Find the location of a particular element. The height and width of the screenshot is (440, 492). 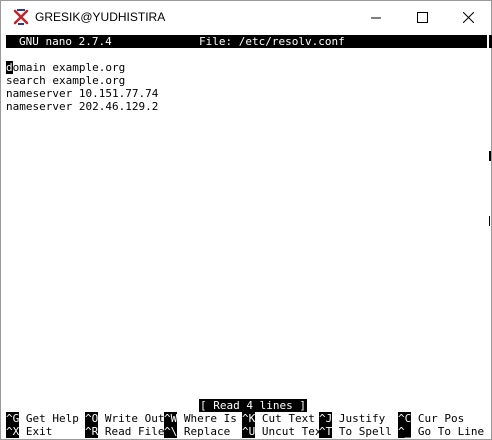

shortcut-key: ^G is located at coordinates (13, 418).